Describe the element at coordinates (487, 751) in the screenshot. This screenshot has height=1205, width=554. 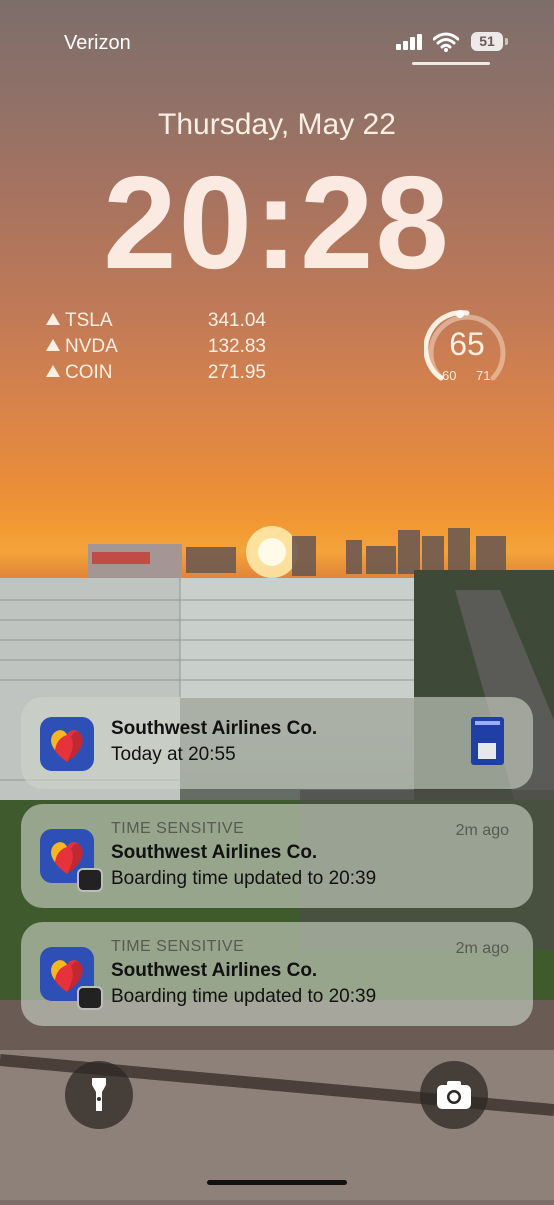
I see `qr-code-icon` at that location.